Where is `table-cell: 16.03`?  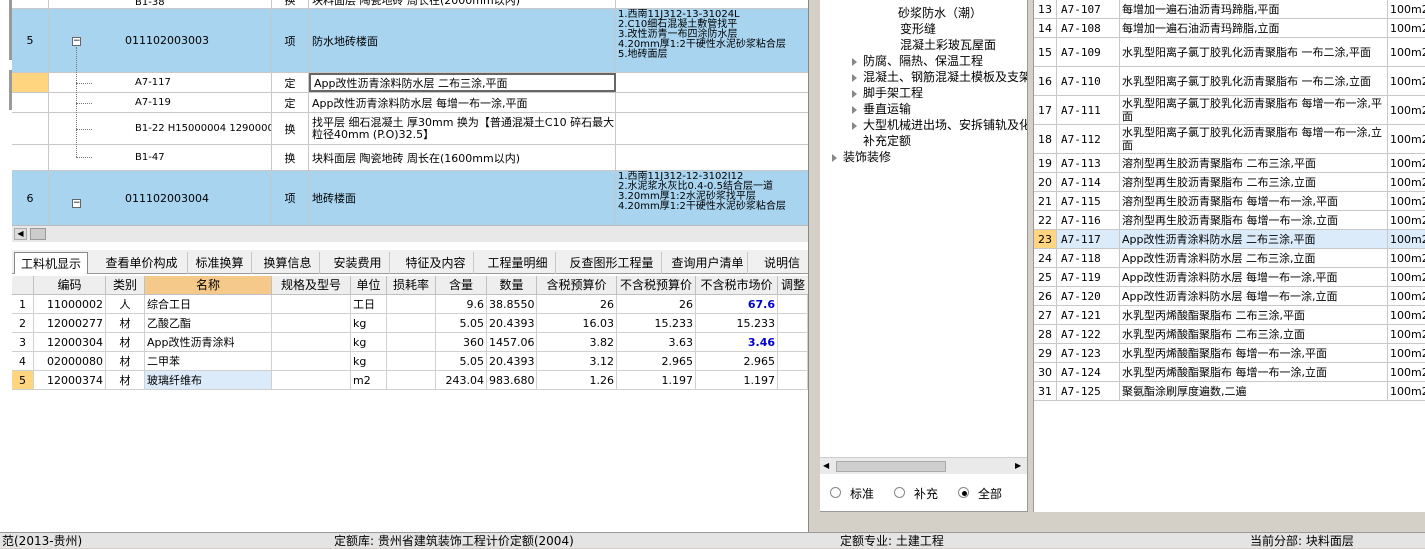
table-cell: 16.03 is located at coordinates (577, 323).